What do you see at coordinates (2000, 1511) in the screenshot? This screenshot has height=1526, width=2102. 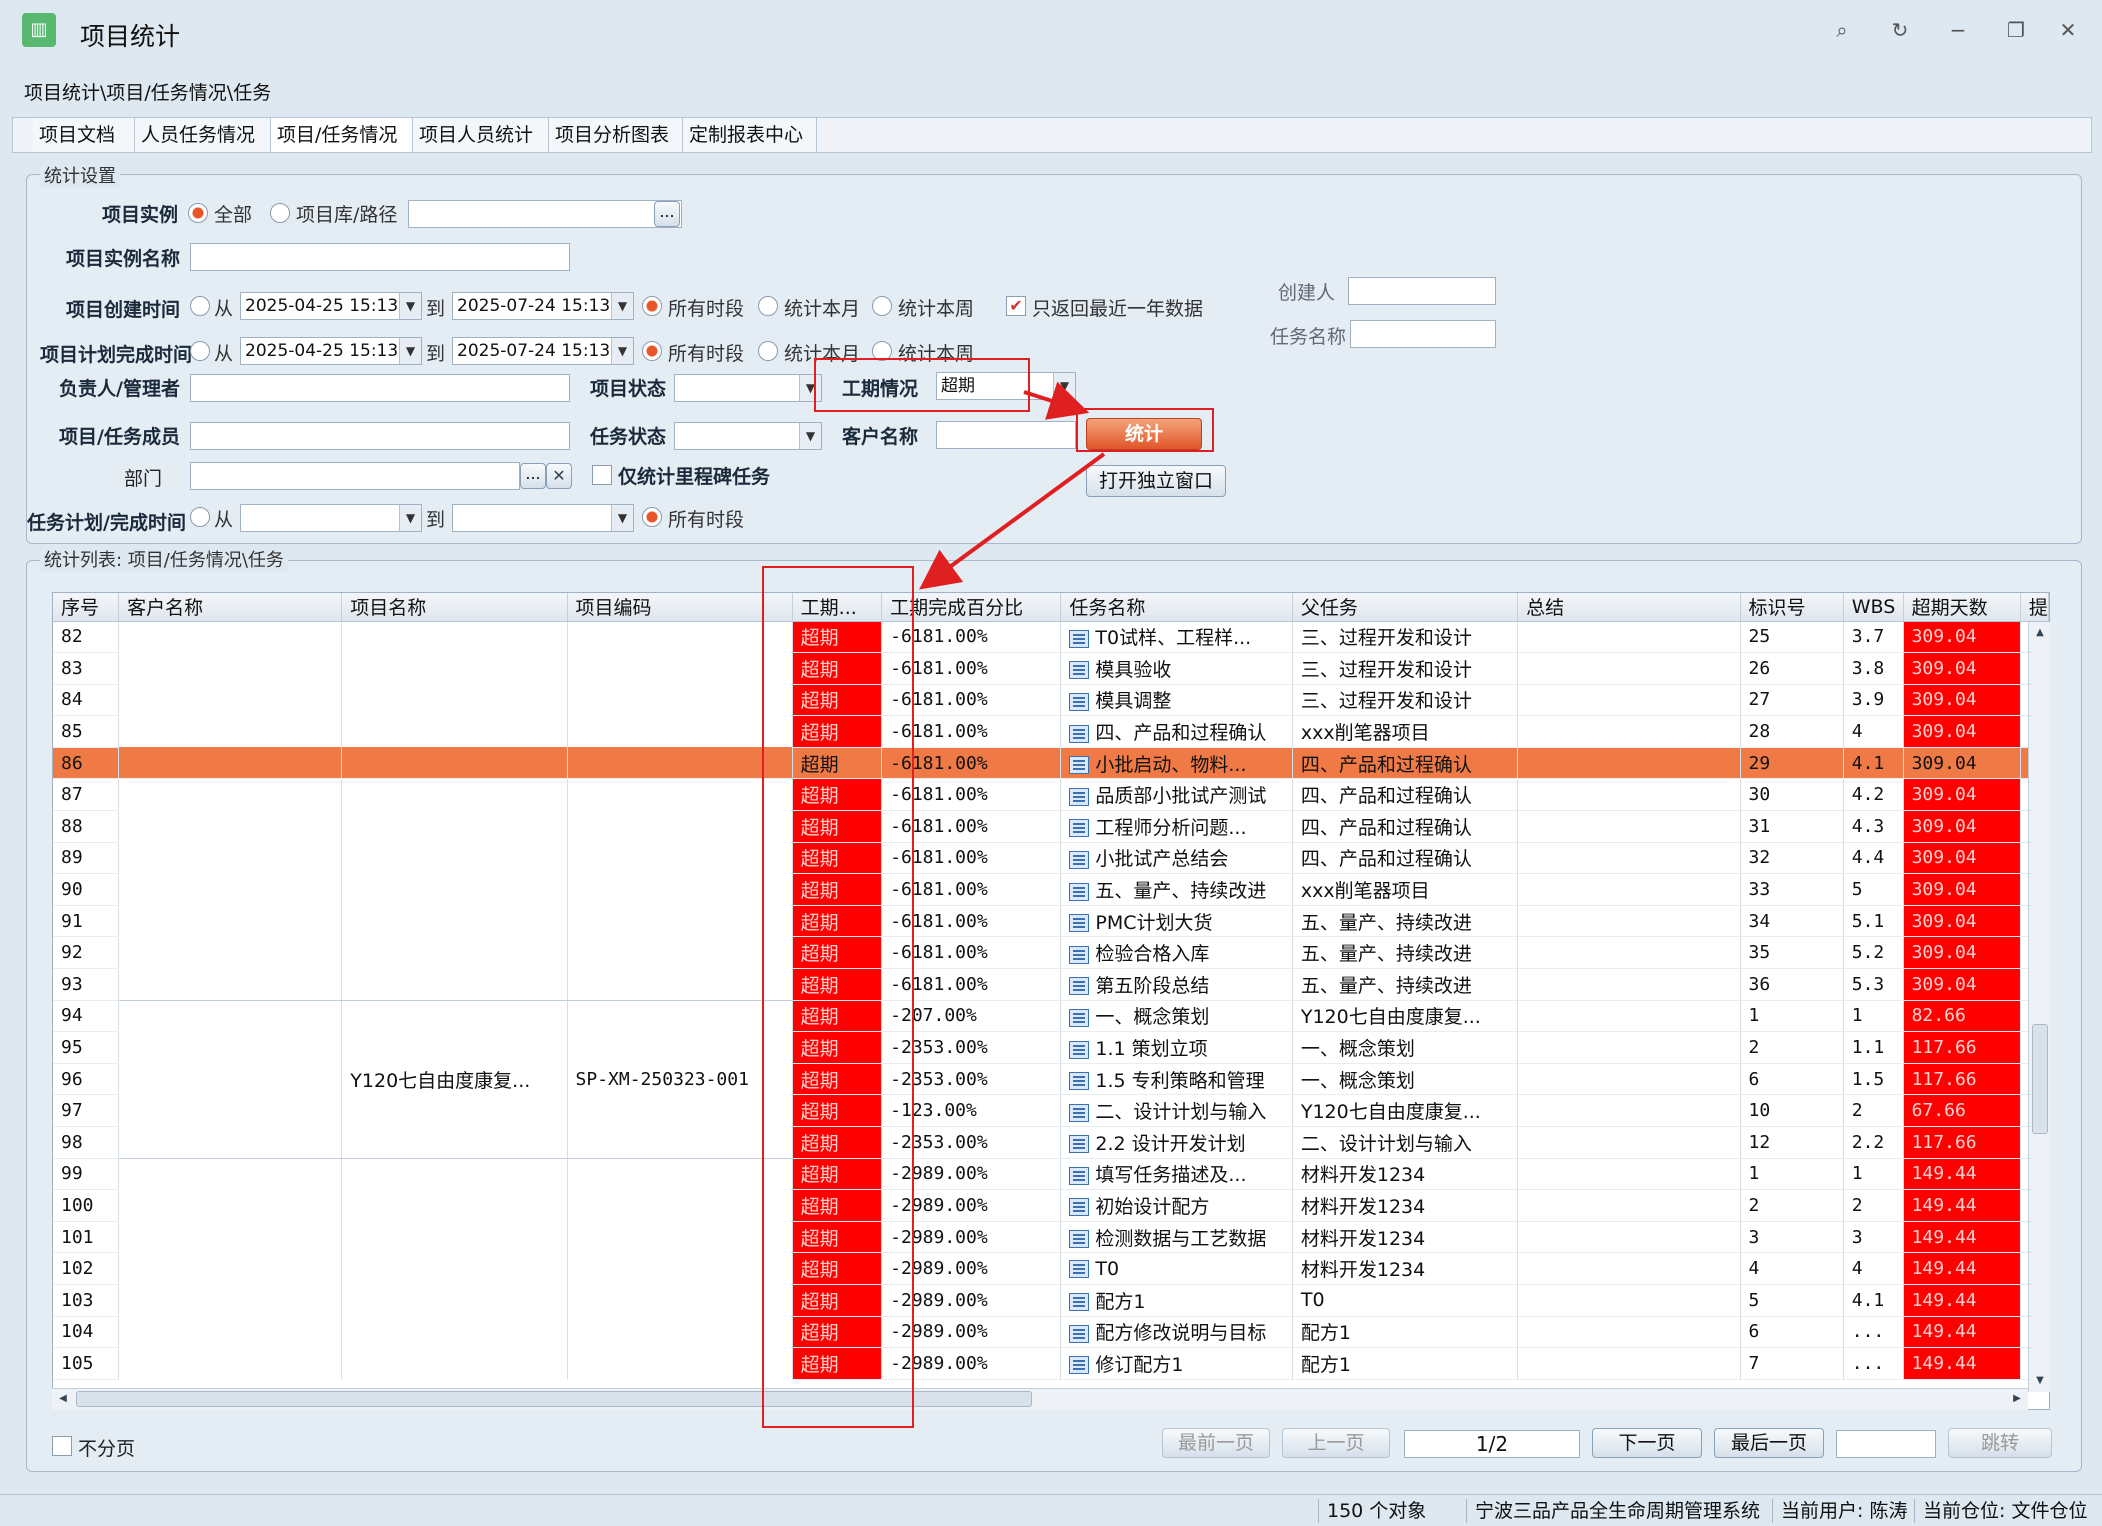 I see `current-location: 当前仓位: 文件仓位` at bounding box center [2000, 1511].